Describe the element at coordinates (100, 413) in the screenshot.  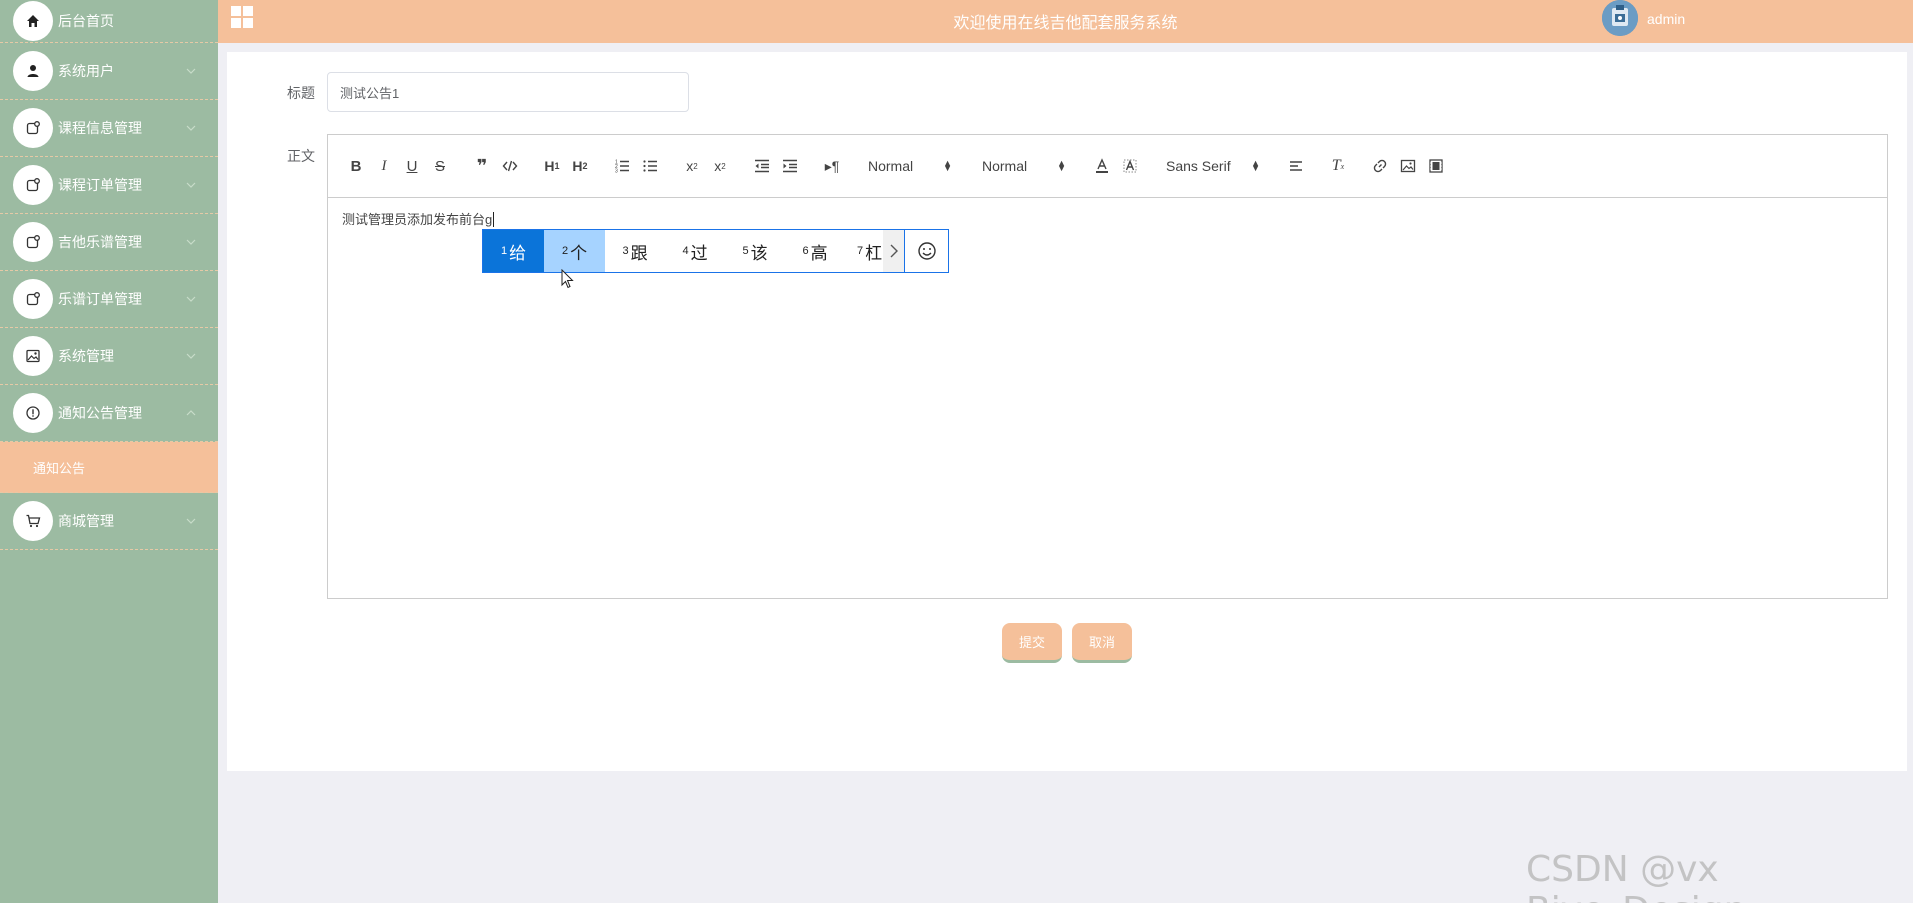
I see `sidebar-item-label: 通知公告管理` at that location.